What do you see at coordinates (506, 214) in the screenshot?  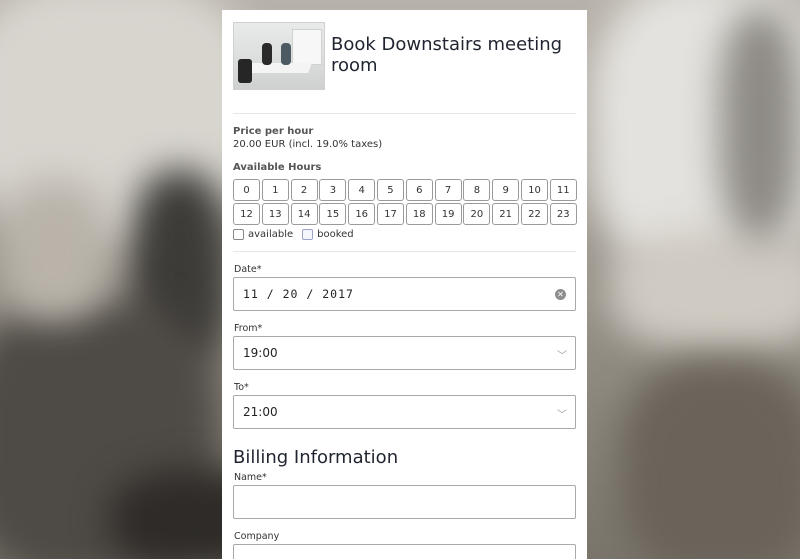 I see `hour-slot: 21` at bounding box center [506, 214].